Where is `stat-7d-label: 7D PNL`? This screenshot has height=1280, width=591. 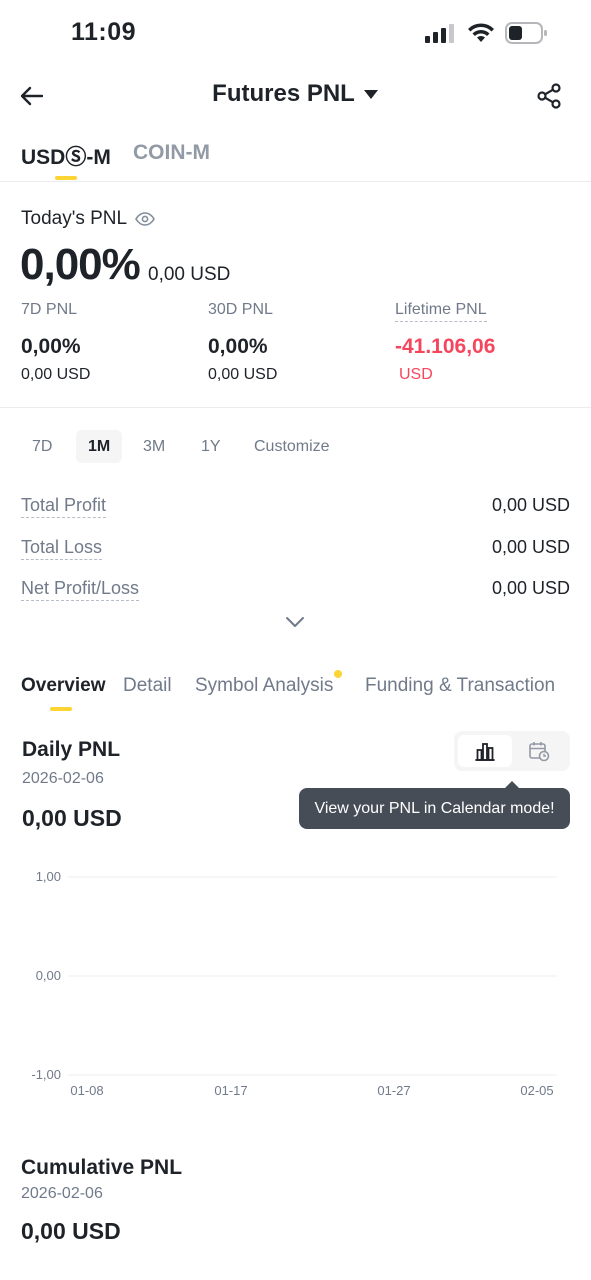 stat-7d-label: 7D PNL is located at coordinates (49, 309).